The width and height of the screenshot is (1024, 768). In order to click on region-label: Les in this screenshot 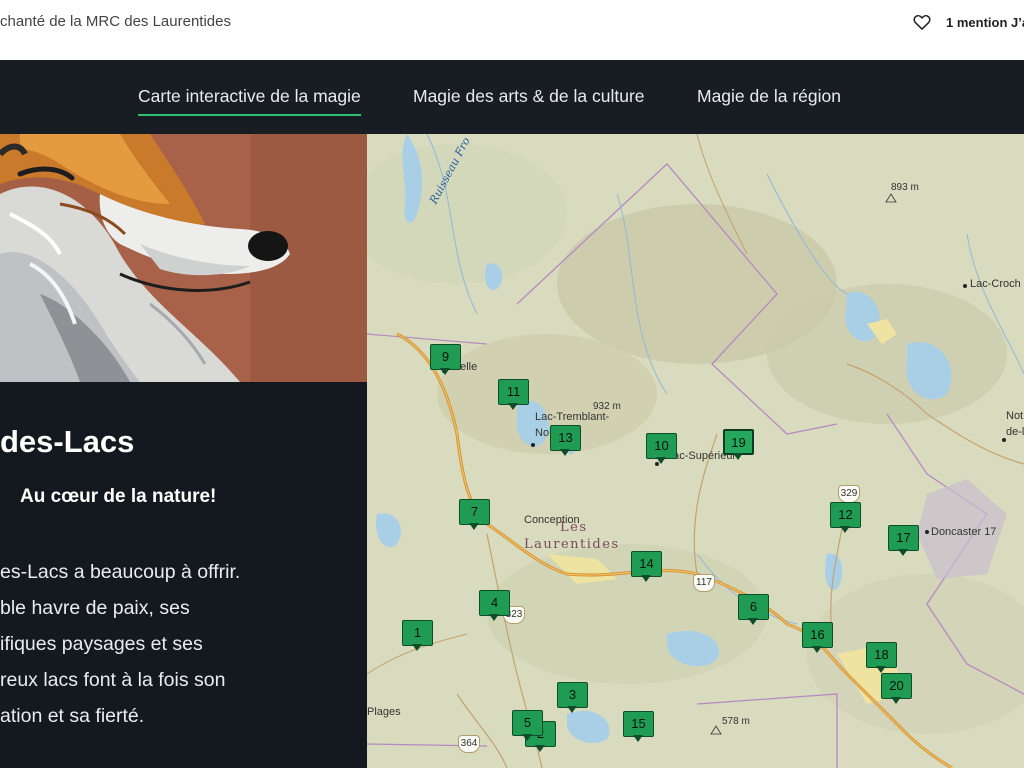, I will do `click(574, 527)`.